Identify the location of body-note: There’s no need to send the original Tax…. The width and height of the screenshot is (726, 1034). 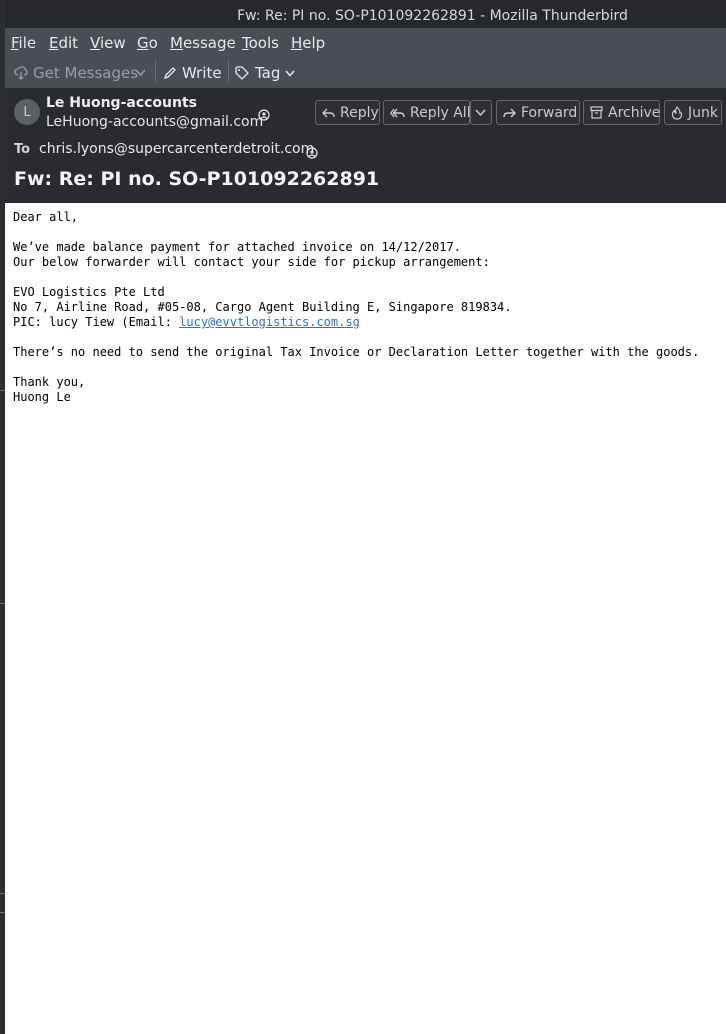
(356, 352).